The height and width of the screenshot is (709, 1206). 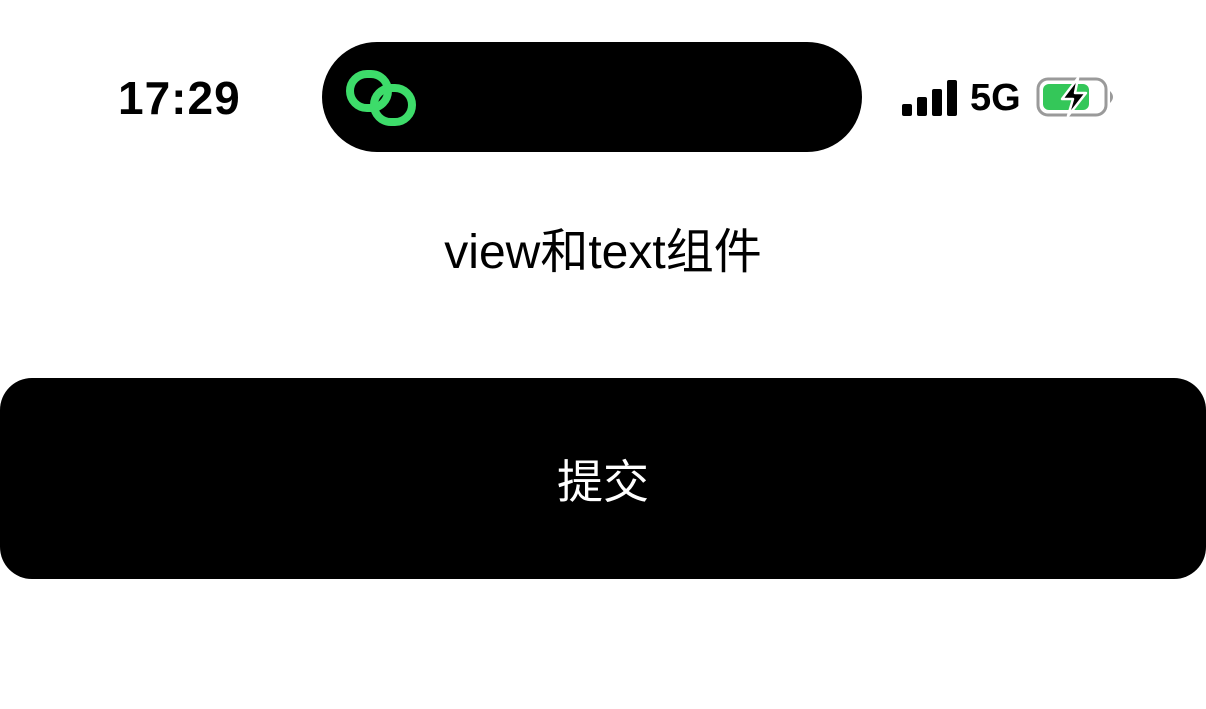 What do you see at coordinates (995, 98) in the screenshot?
I see `network-type-label: 5G` at bounding box center [995, 98].